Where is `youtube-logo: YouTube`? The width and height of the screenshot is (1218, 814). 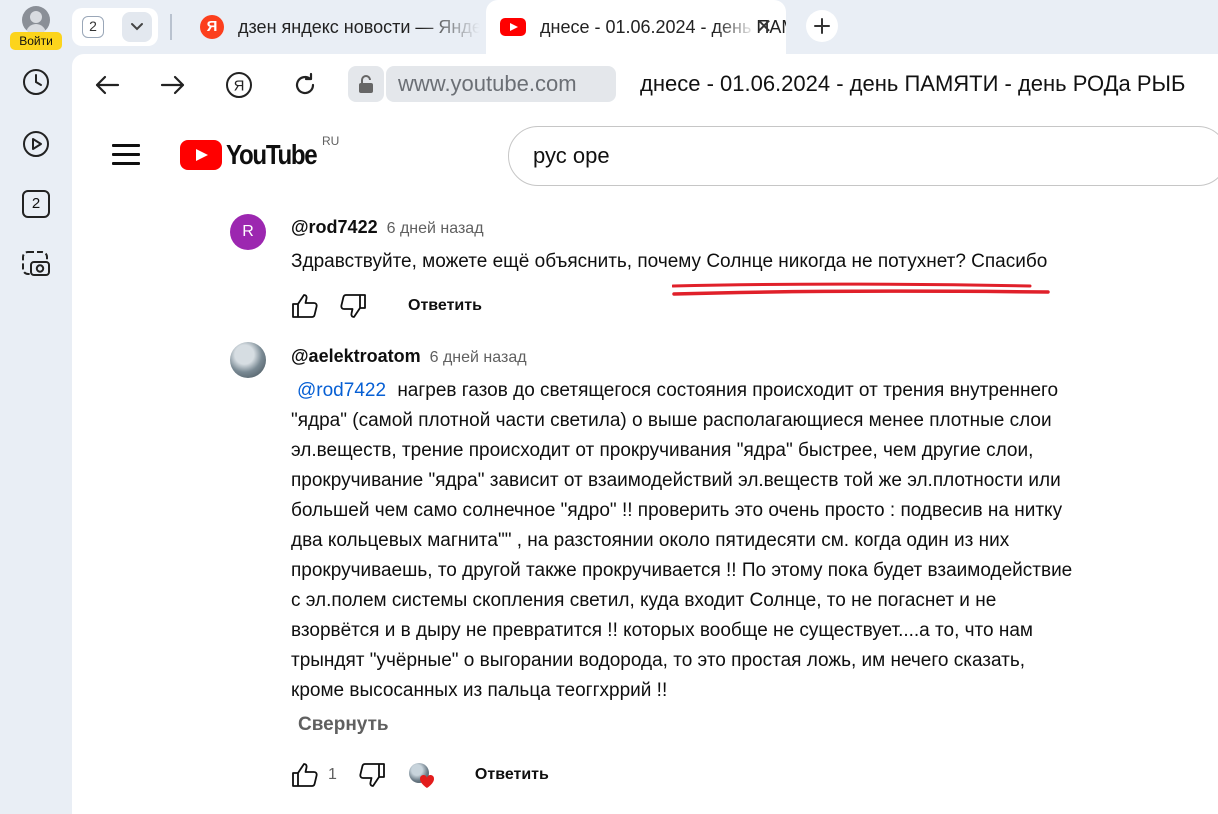
youtube-logo: YouTube is located at coordinates (255, 155).